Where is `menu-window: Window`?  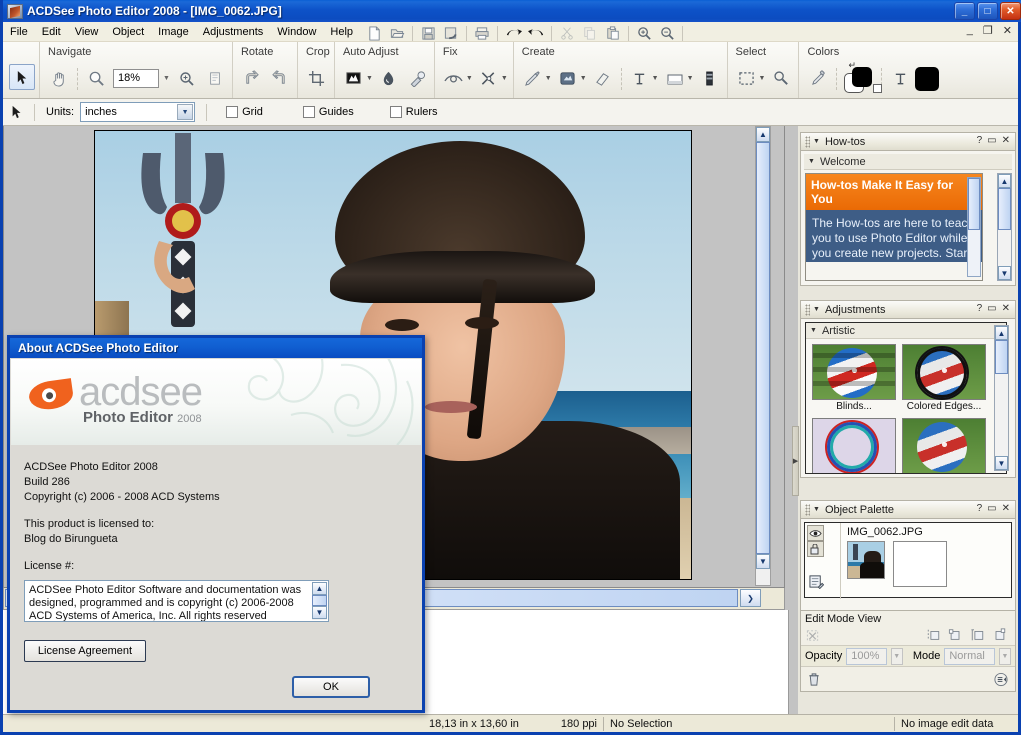
menu-window: Window is located at coordinates (296, 32).